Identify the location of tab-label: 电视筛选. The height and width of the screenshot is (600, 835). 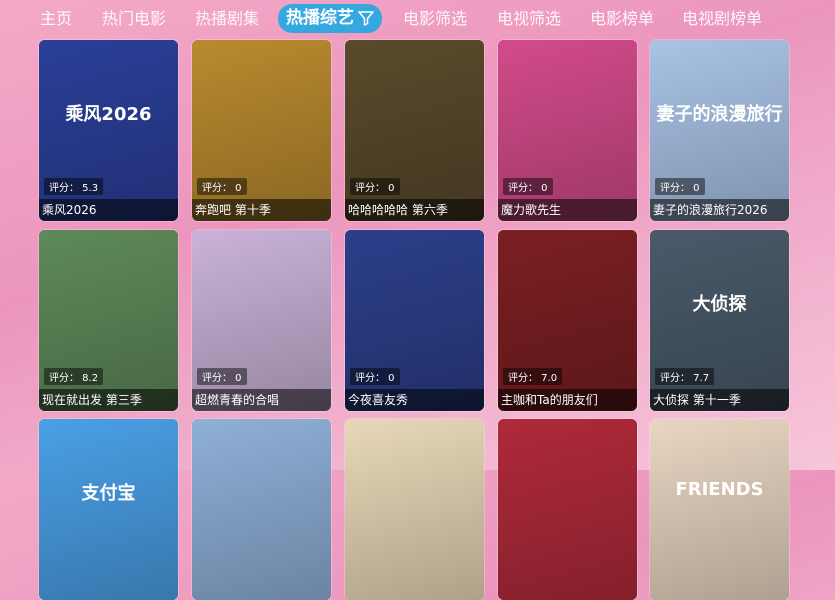
(529, 18).